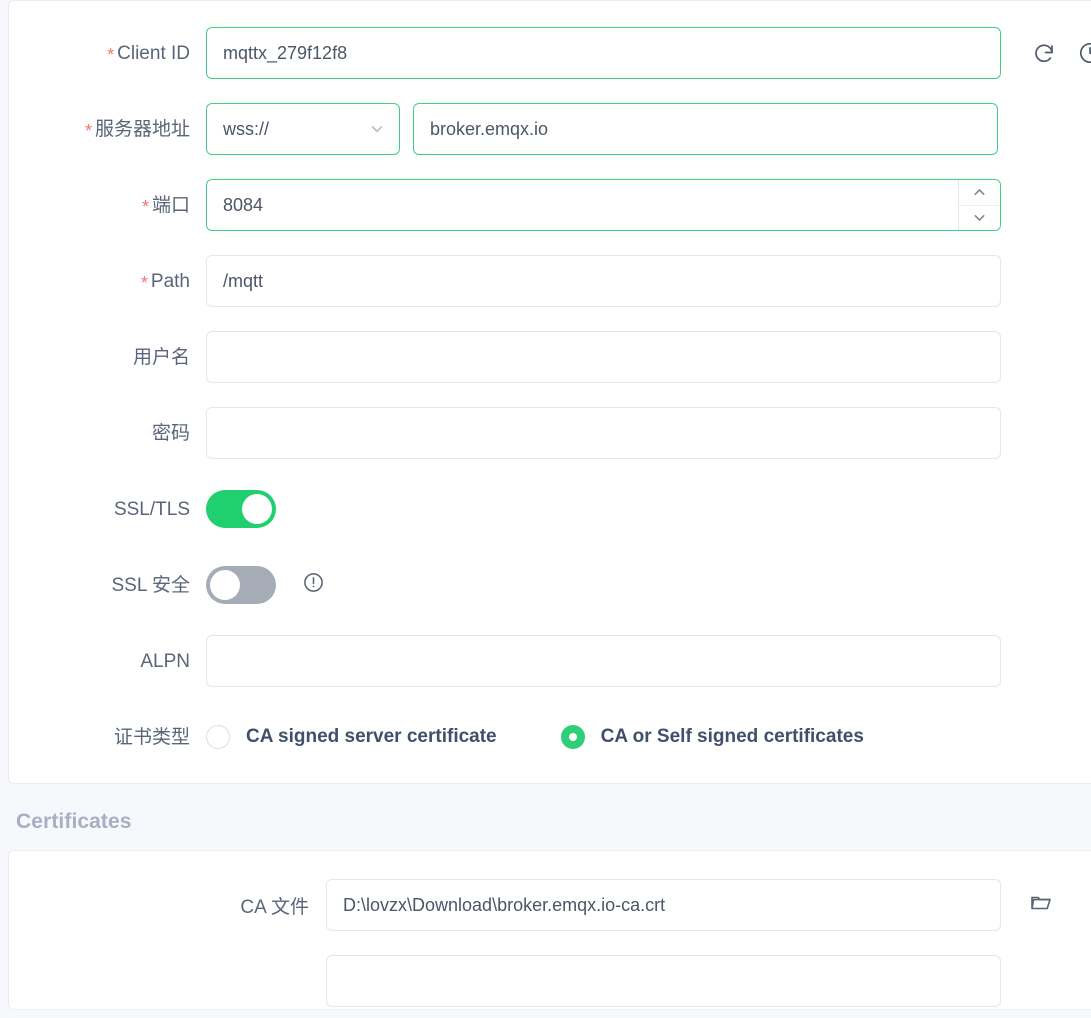 The height and width of the screenshot is (1018, 1091). What do you see at coordinates (167, 905) in the screenshot?
I see `label-ca-file: CA 文件` at bounding box center [167, 905].